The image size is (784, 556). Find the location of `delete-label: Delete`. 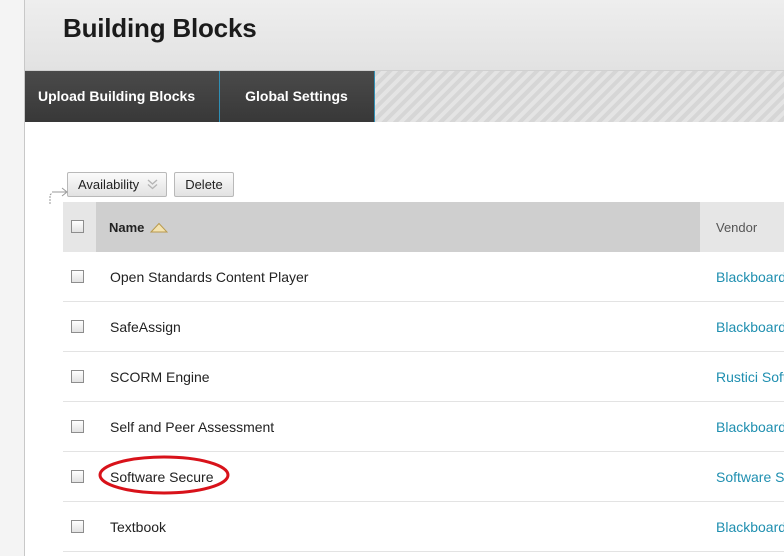

delete-label: Delete is located at coordinates (204, 184).